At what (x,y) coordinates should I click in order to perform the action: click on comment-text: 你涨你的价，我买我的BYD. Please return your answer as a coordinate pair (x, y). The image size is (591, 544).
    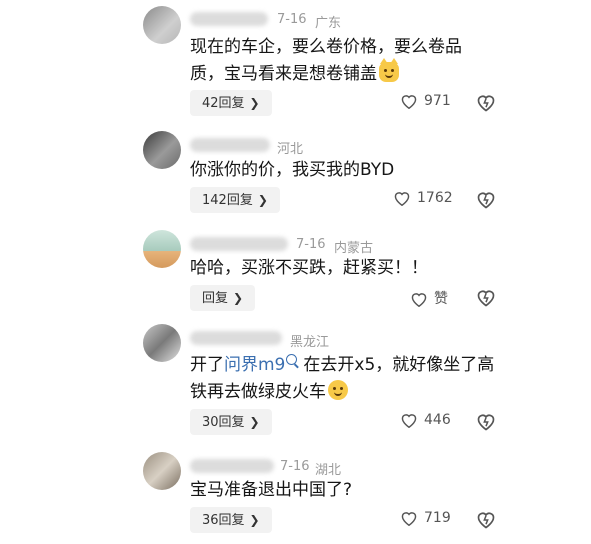
    Looking at the image, I should click on (350, 170).